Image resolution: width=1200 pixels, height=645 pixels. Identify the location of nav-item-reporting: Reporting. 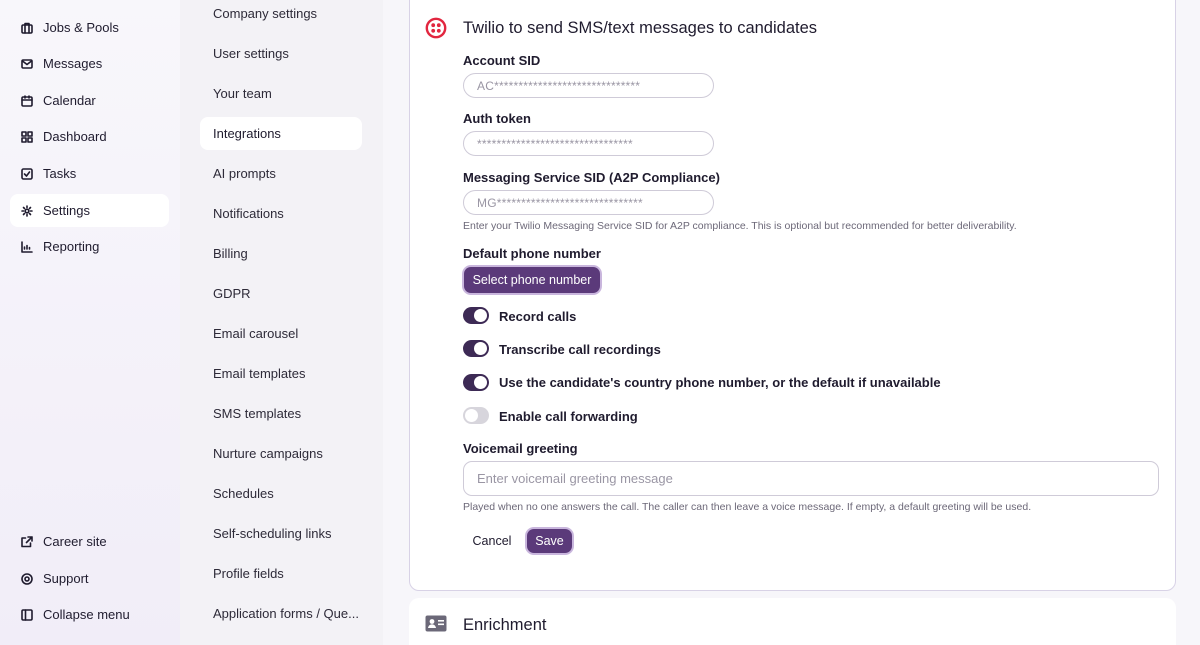
(89, 246).